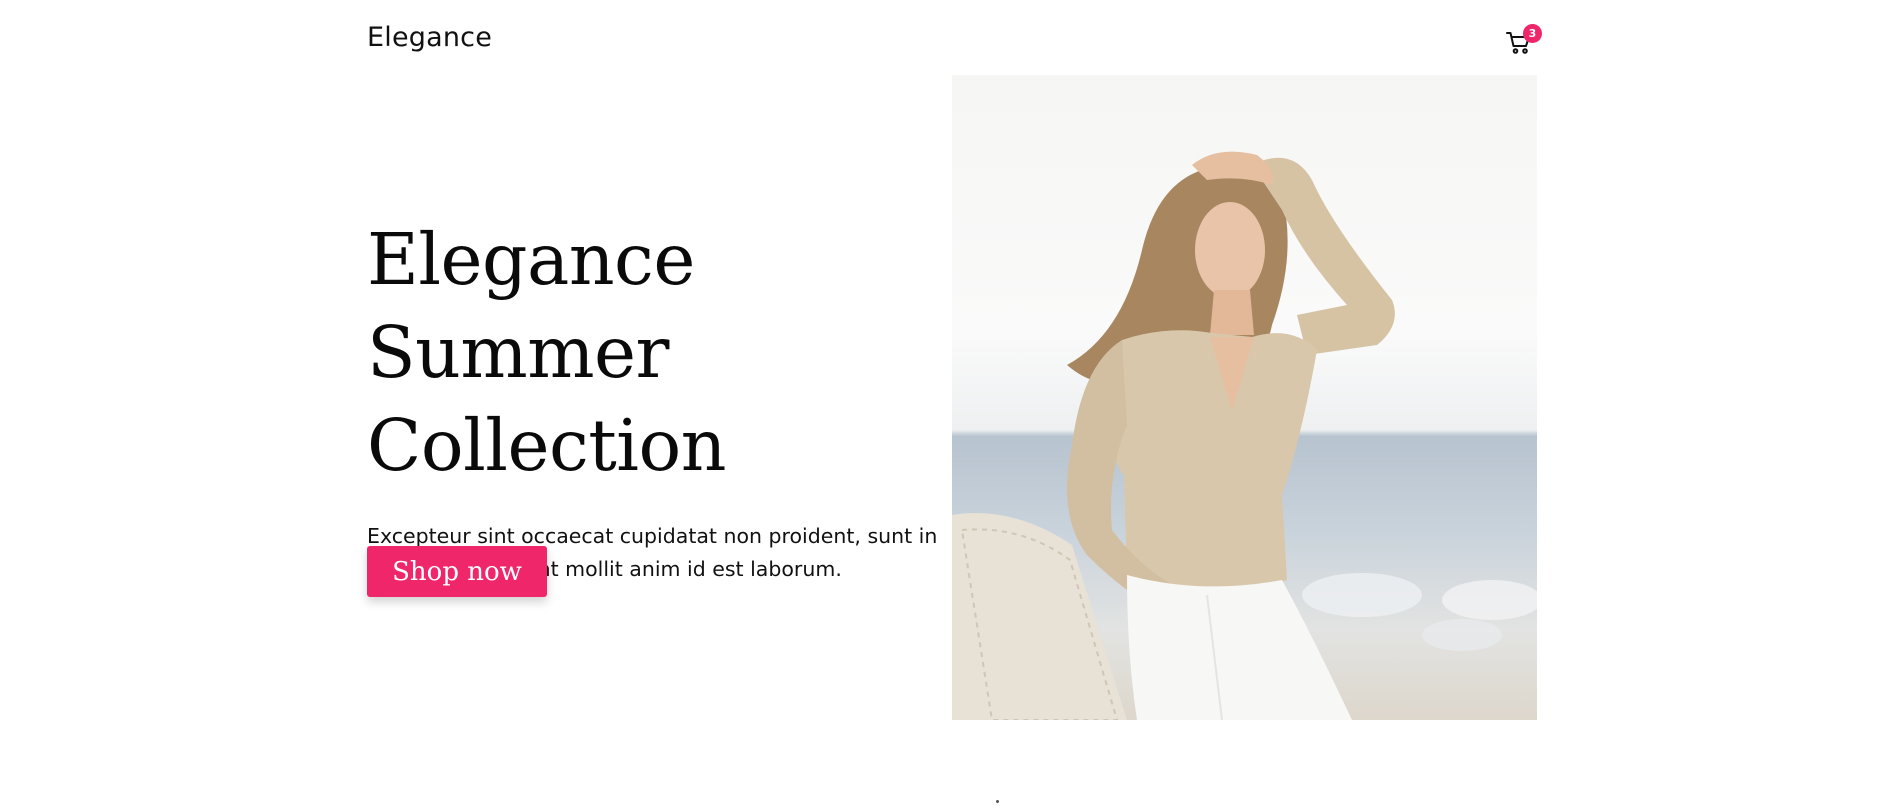  I want to click on shop-now-button: Shop now, so click(457, 571).